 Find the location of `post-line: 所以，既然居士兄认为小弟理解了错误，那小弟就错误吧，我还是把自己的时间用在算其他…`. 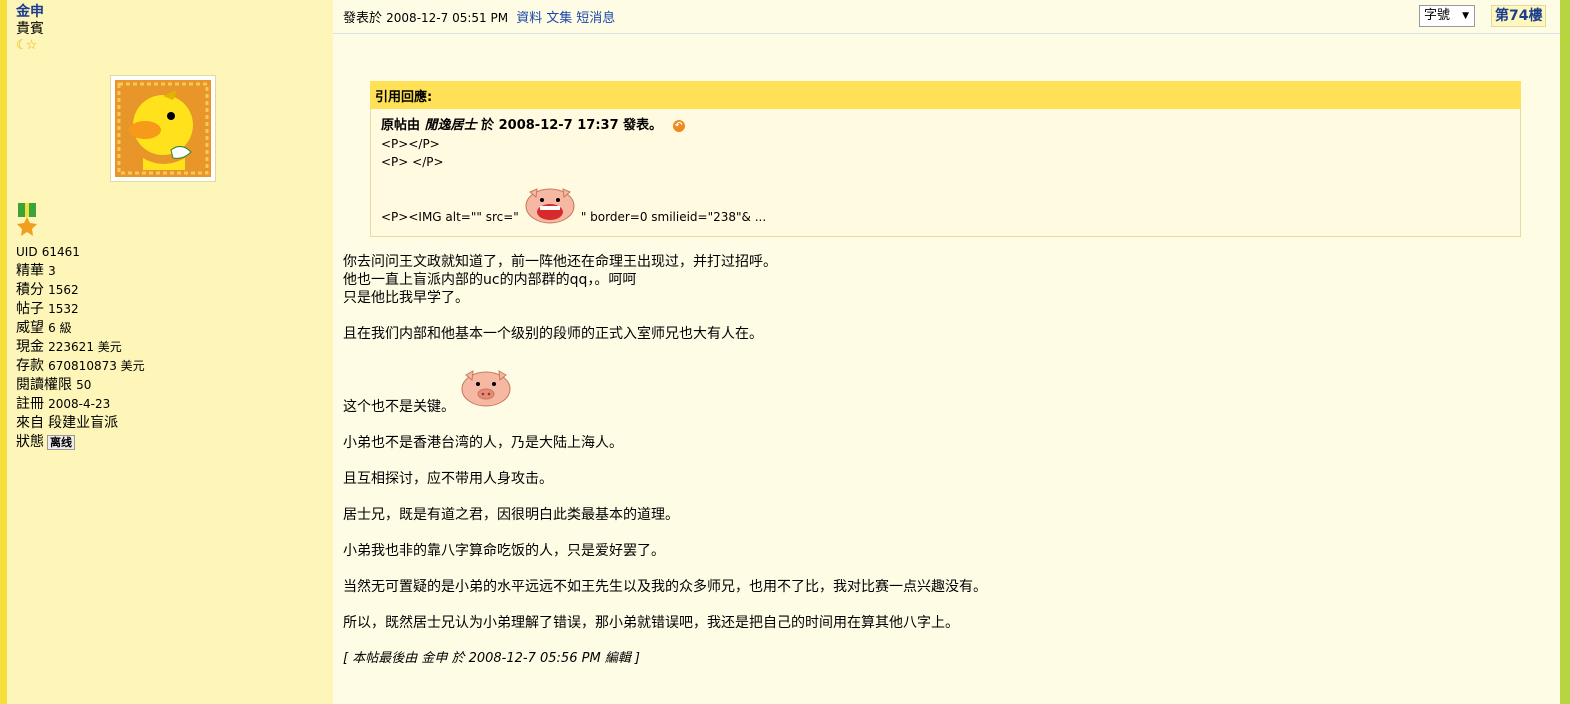

post-line: 所以，既然居士兄认为小弟理解了错误，那小弟就错误吧，我还是把自己的时间用在算其他… is located at coordinates (651, 623).